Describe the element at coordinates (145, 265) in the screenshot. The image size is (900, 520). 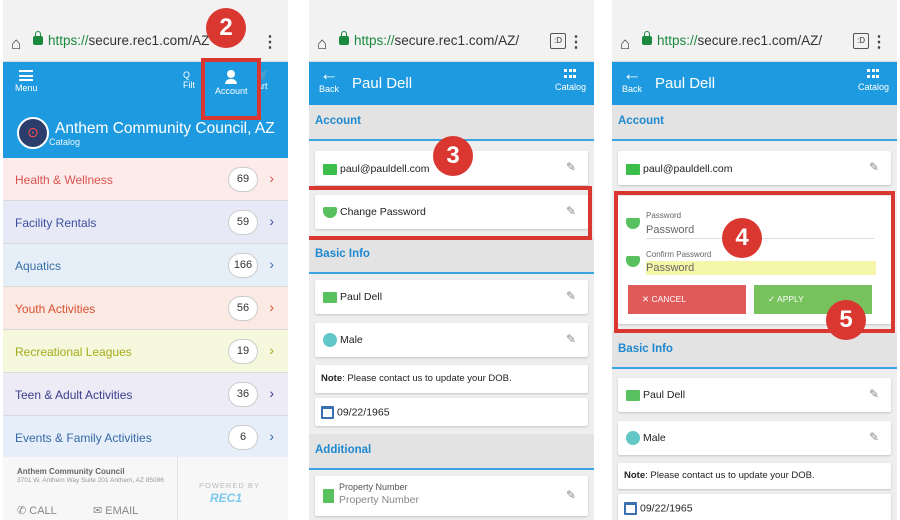
I see `category-row: Aquatics 166 ›` at that location.